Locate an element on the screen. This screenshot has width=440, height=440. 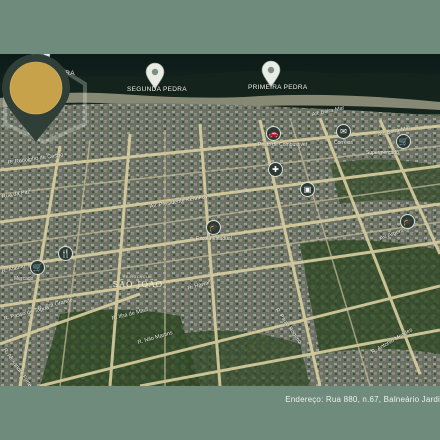
development-location-pin is located at coordinates (36, 99).